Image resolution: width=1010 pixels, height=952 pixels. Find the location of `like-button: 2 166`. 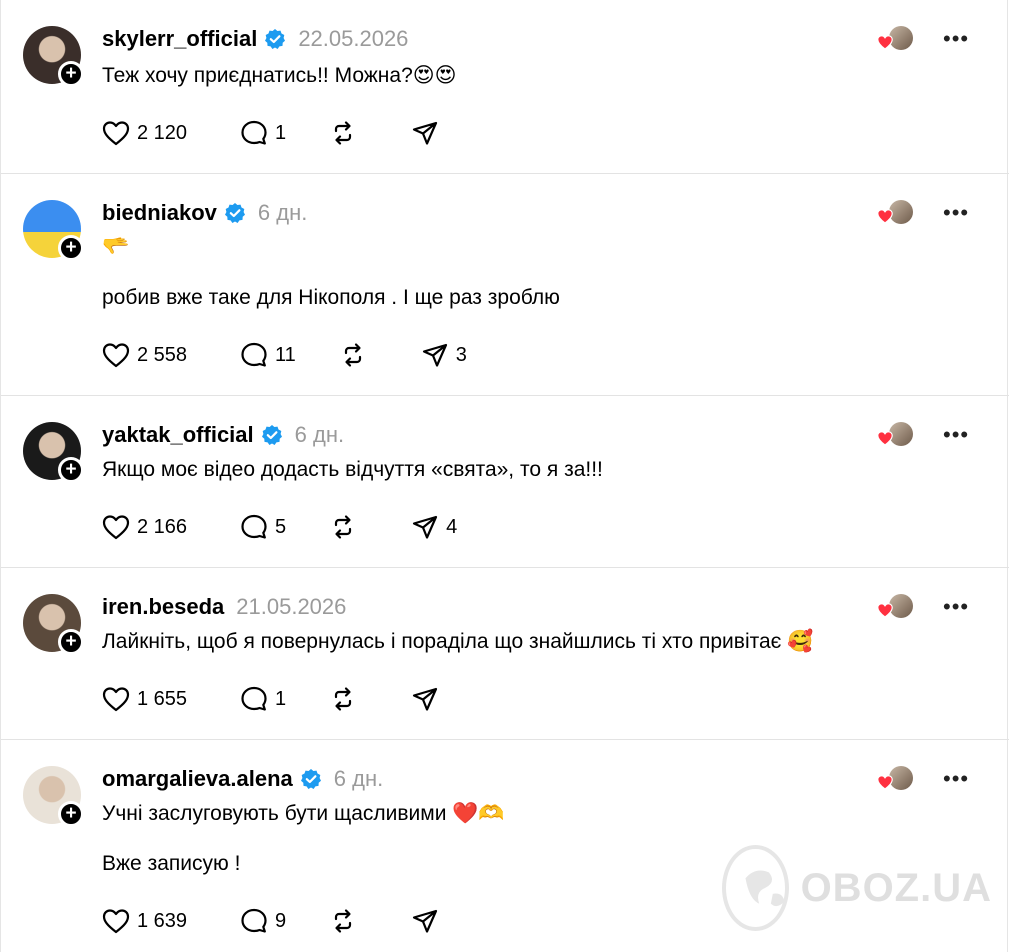

like-button: 2 166 is located at coordinates (155, 527).